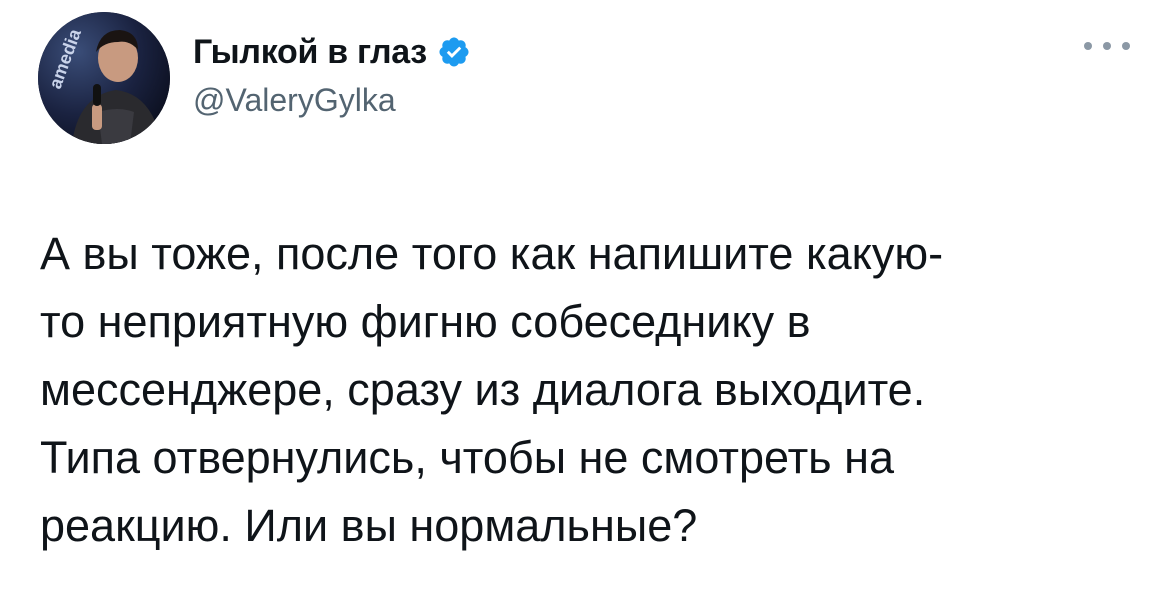 This screenshot has height=591, width=1170. What do you see at coordinates (467, 457) in the screenshot?
I see `tweet-text-line: Типа отвернулись, чтобы не смотреть на` at bounding box center [467, 457].